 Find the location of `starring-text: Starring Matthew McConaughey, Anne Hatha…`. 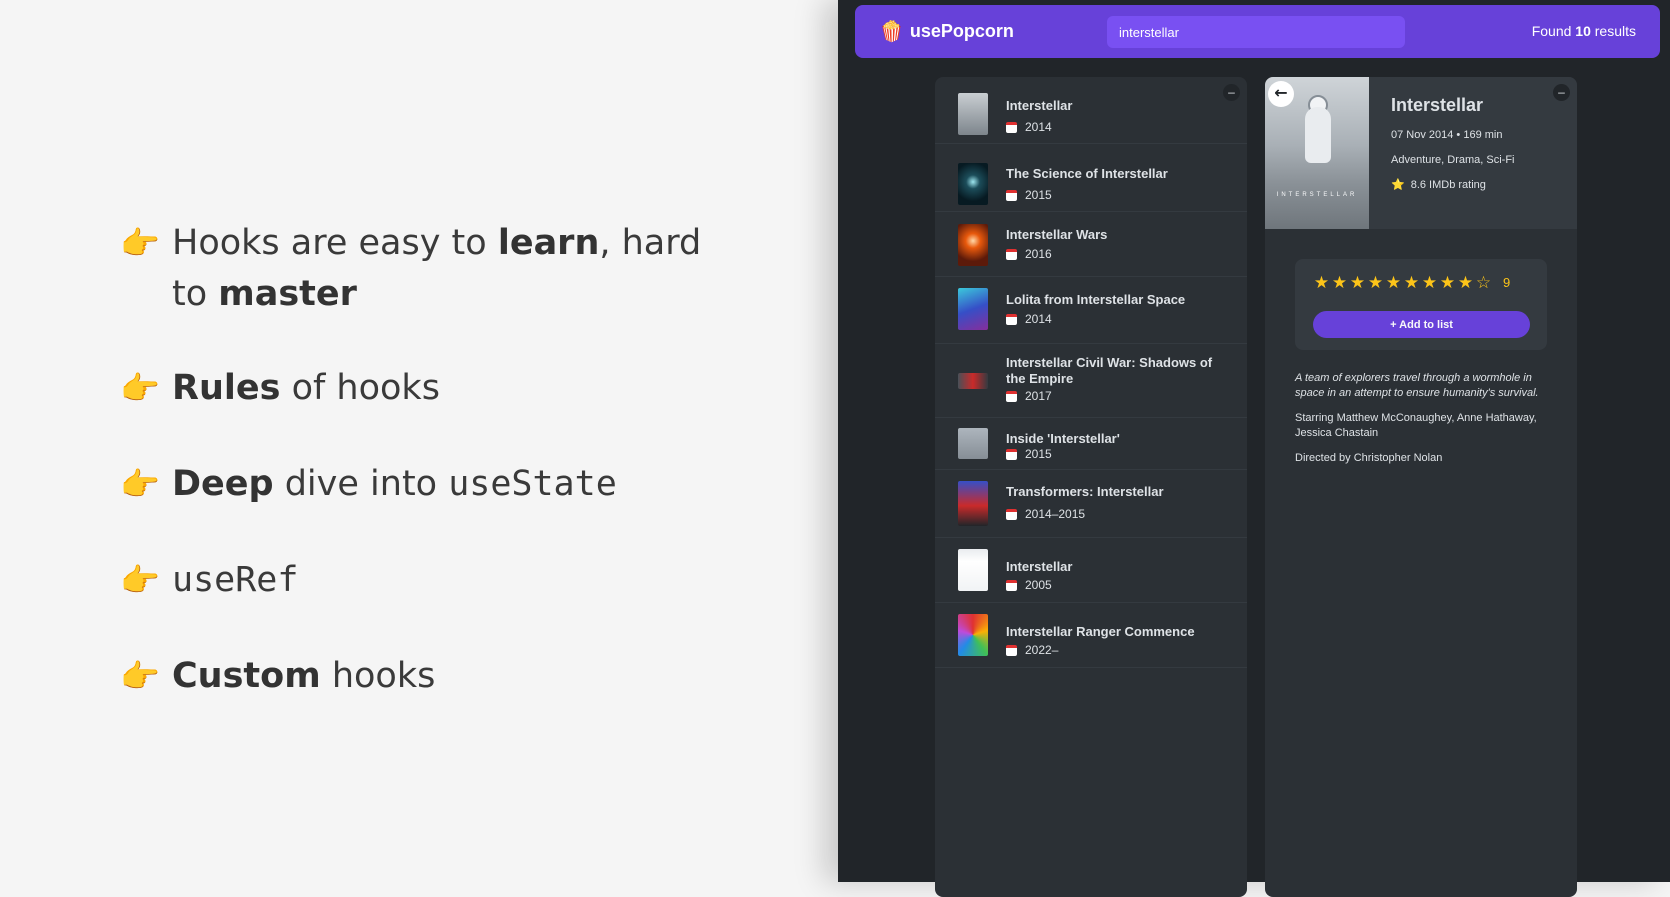

starring-text: Starring Matthew McConaughey, Anne Hatha… is located at coordinates (1416, 425).